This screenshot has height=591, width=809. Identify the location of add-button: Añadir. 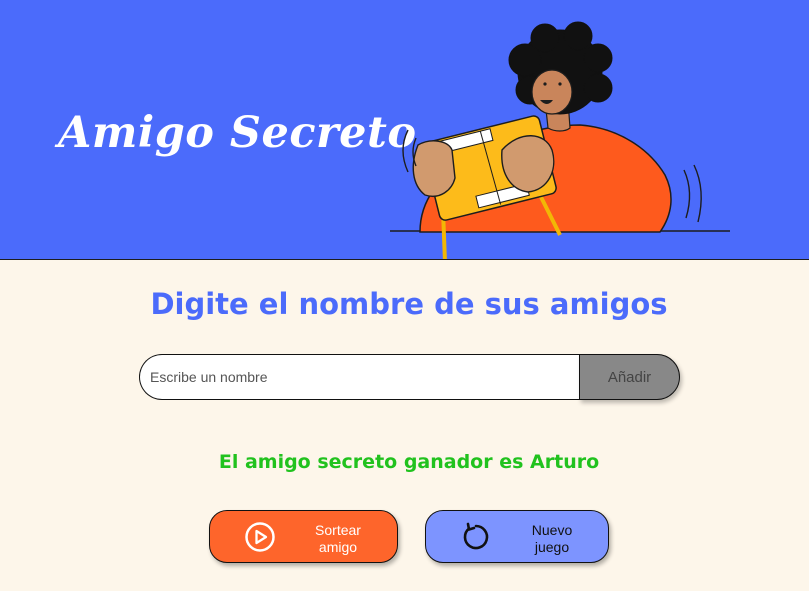
(629, 377).